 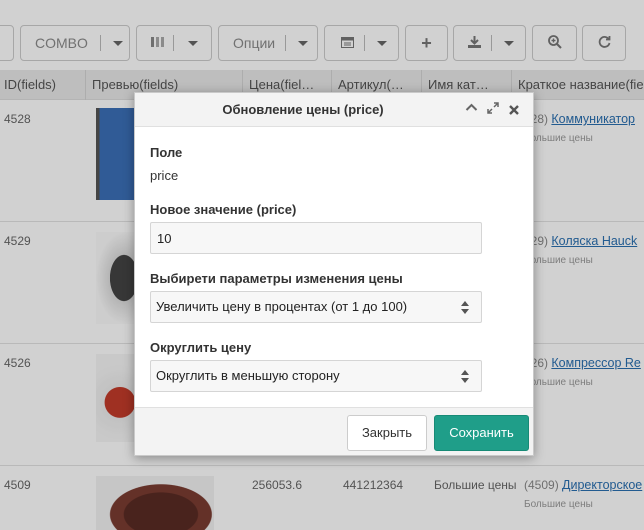 I want to click on field-label: Поле, so click(x=166, y=152).